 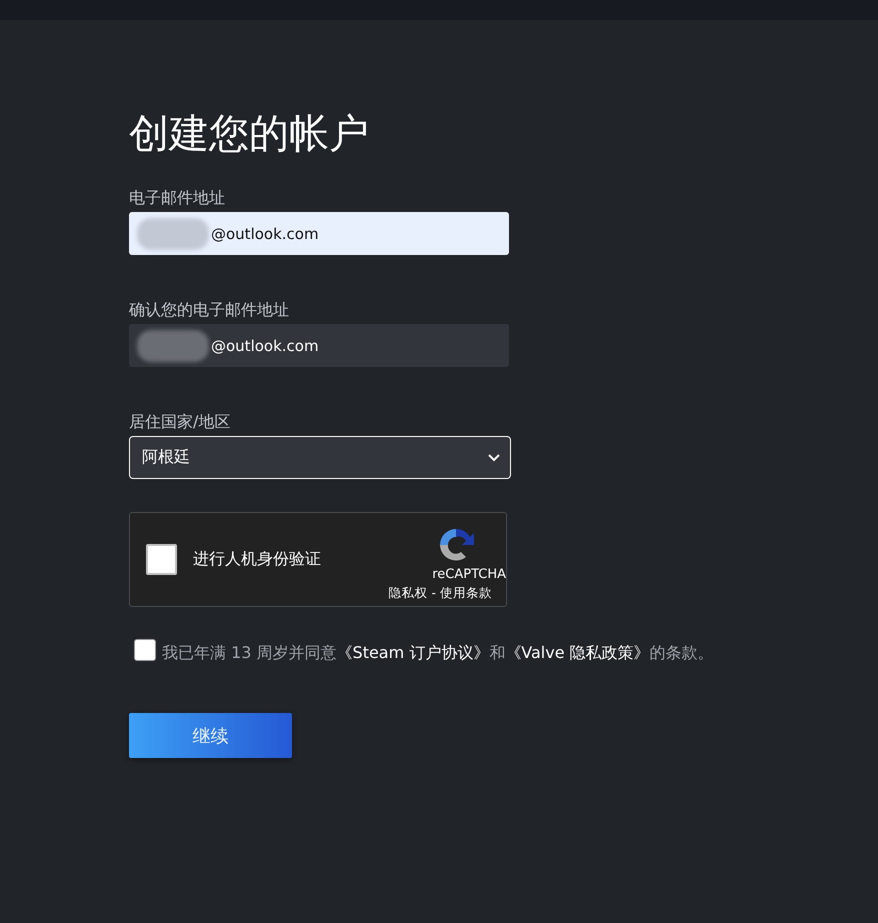 I want to click on captcha-terms: 隐私权 - 使用条款, so click(x=440, y=593).